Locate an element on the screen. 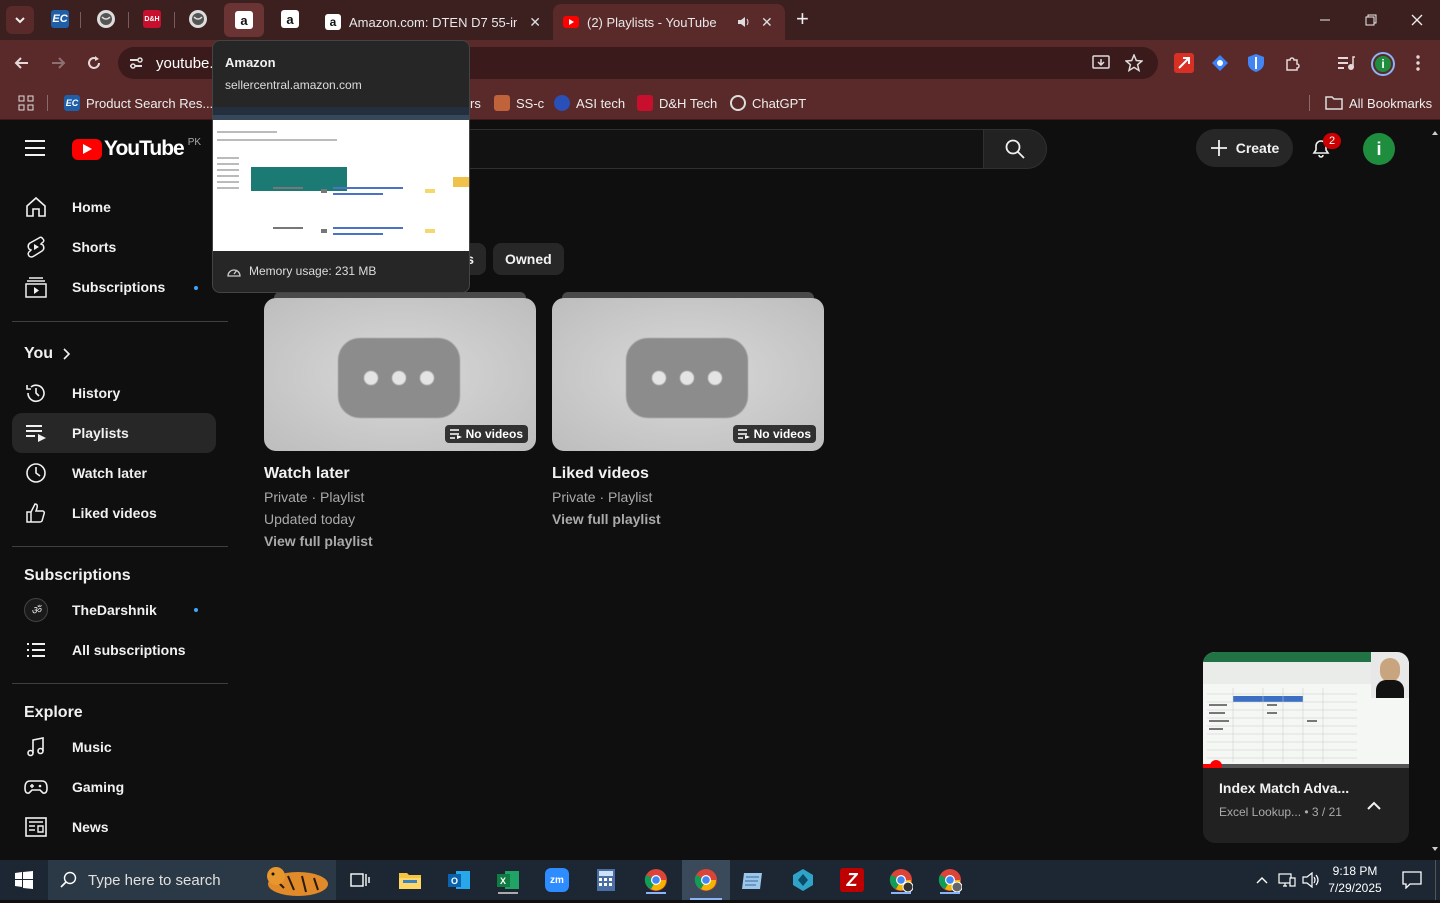  extensions-puzzle-icon is located at coordinates (1293, 65).